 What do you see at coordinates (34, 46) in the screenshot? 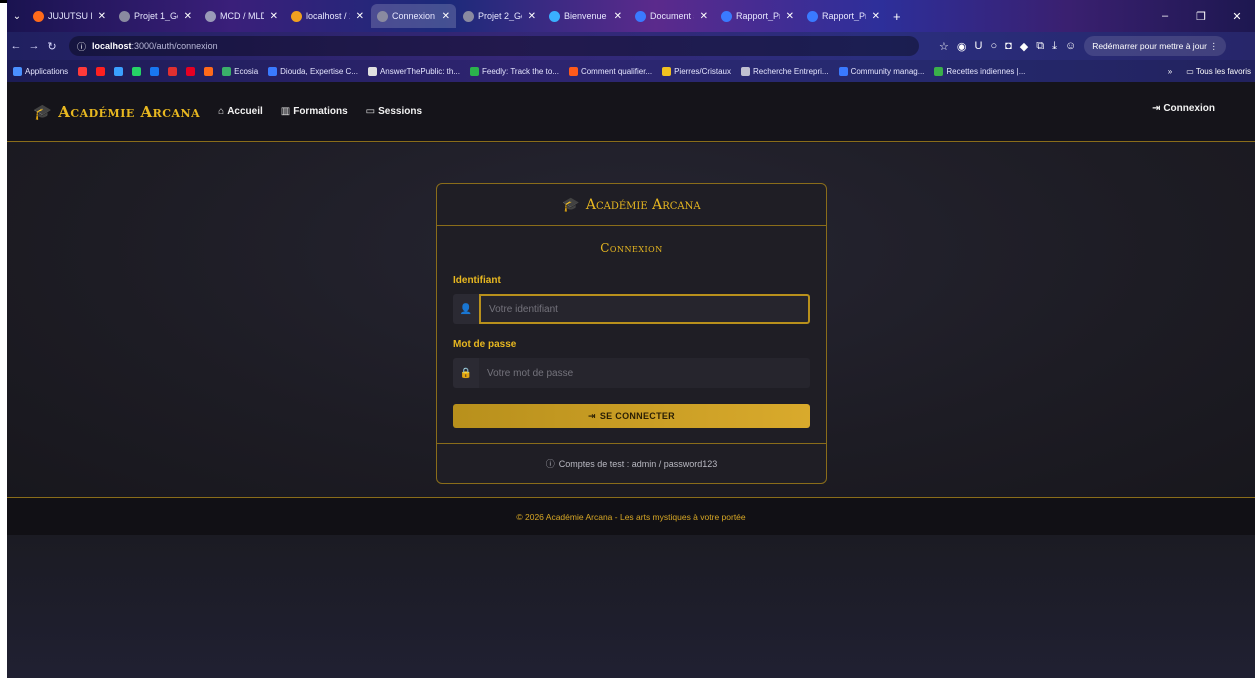
I see `forward-arrow-icon: →` at bounding box center [34, 46].